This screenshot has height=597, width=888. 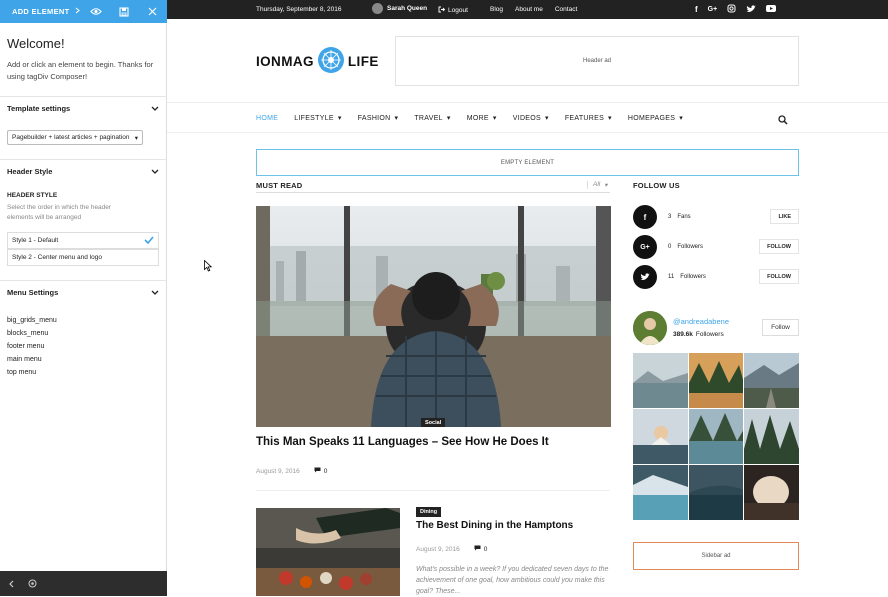 I want to click on search-icon, so click(x=783, y=121).